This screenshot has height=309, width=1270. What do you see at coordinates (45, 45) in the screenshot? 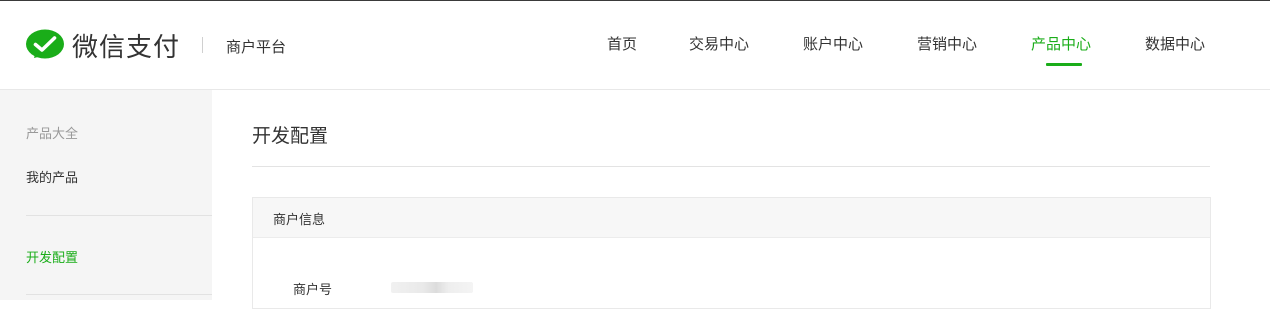
I see `wechat-pay-logo-icon` at bounding box center [45, 45].